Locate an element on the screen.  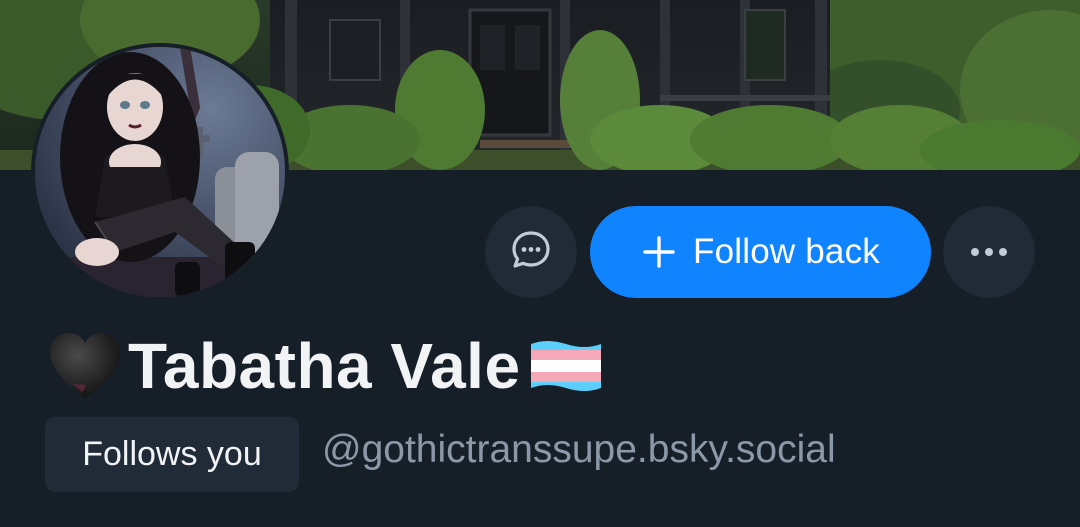
follow-back-button: Follow back is located at coordinates (760, 252).